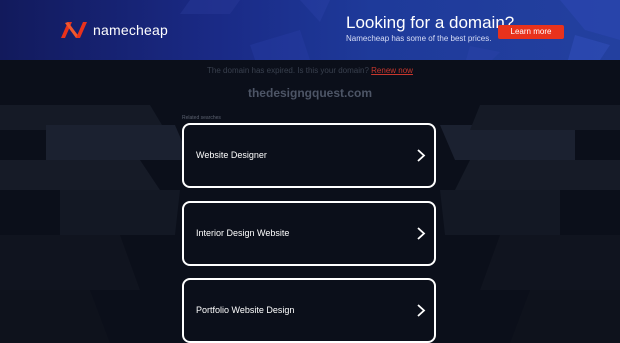 The width and height of the screenshot is (620, 343). Describe the element at coordinates (309, 155) in the screenshot. I see `related-search-card: Website Designer` at that location.